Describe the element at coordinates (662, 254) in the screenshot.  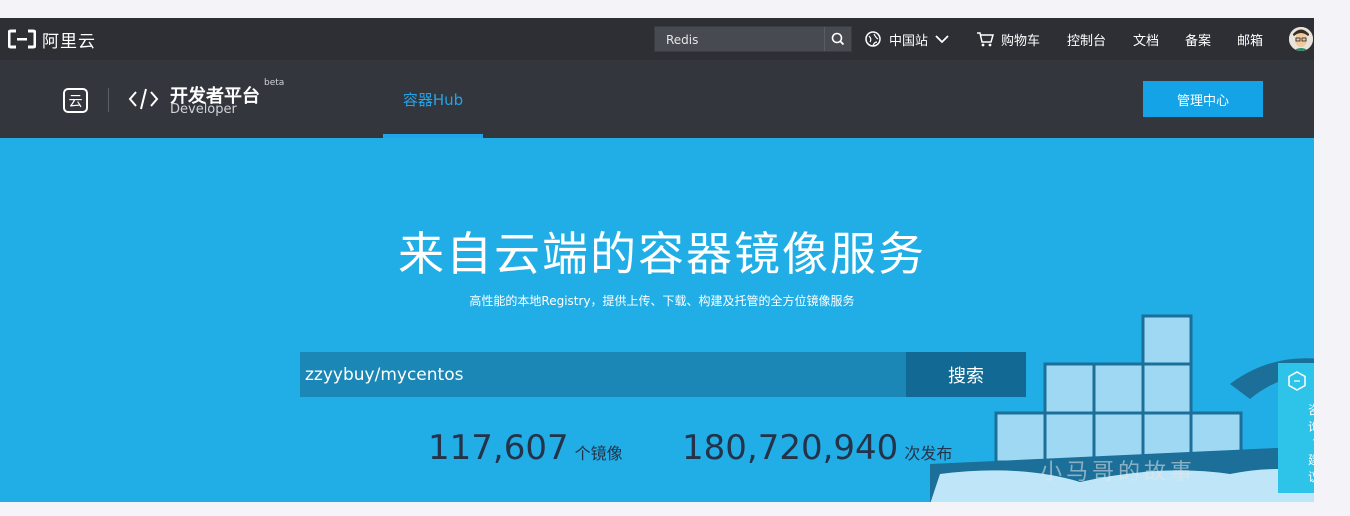
I see `hero-title: 来自云端的容器镜像服务` at that location.